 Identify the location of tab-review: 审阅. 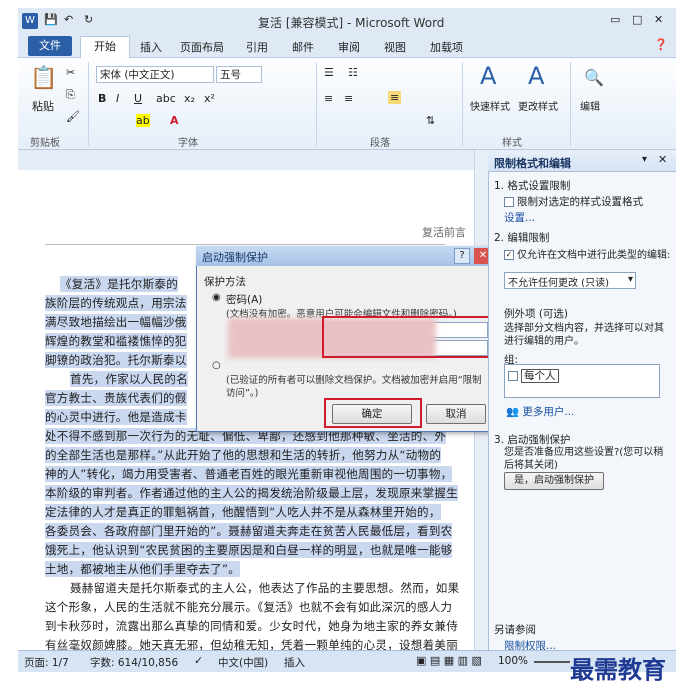
(349, 47).